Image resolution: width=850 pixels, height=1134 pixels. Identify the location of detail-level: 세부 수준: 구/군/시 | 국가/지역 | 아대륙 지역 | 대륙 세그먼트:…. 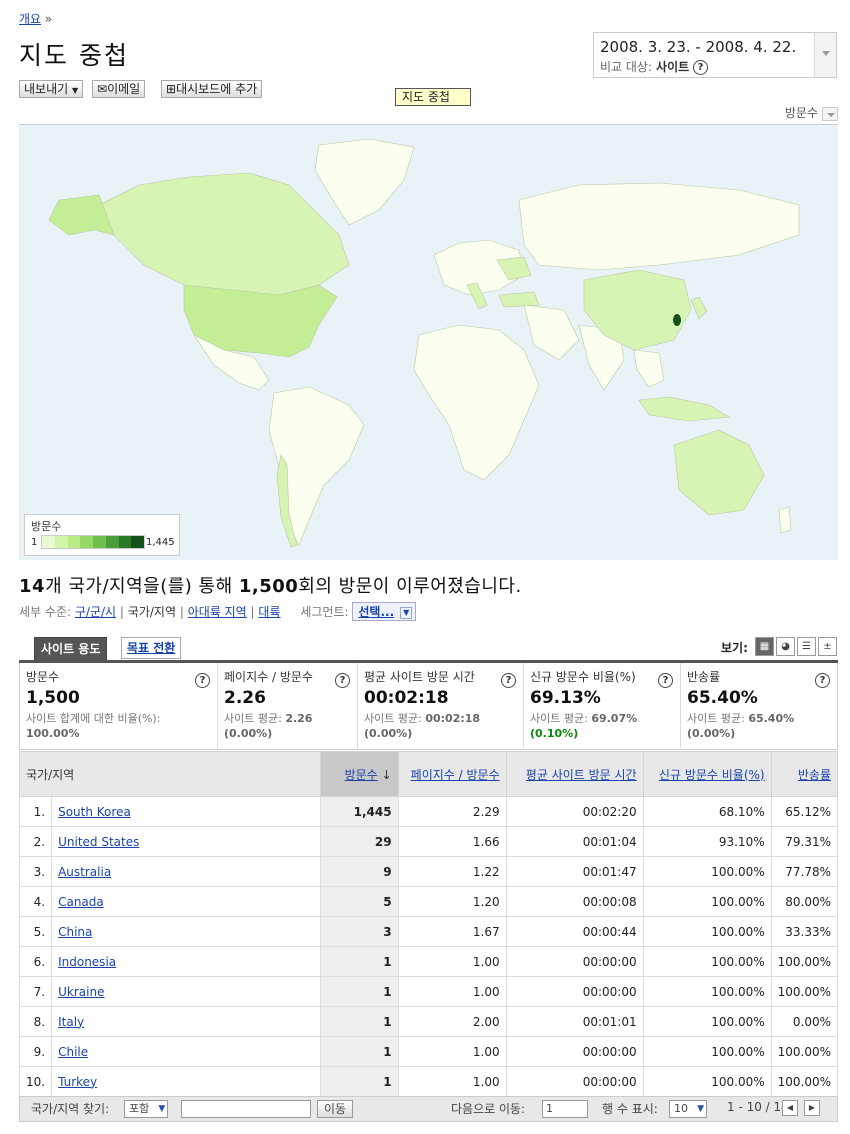
(218, 611).